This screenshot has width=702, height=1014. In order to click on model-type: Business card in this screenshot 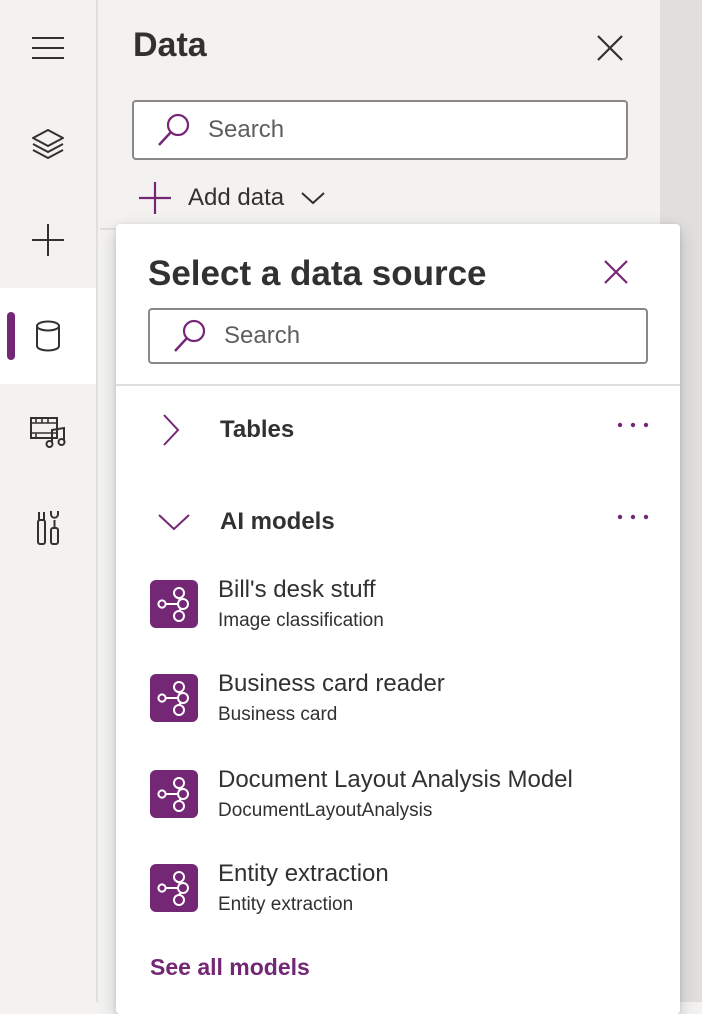, I will do `click(278, 714)`.